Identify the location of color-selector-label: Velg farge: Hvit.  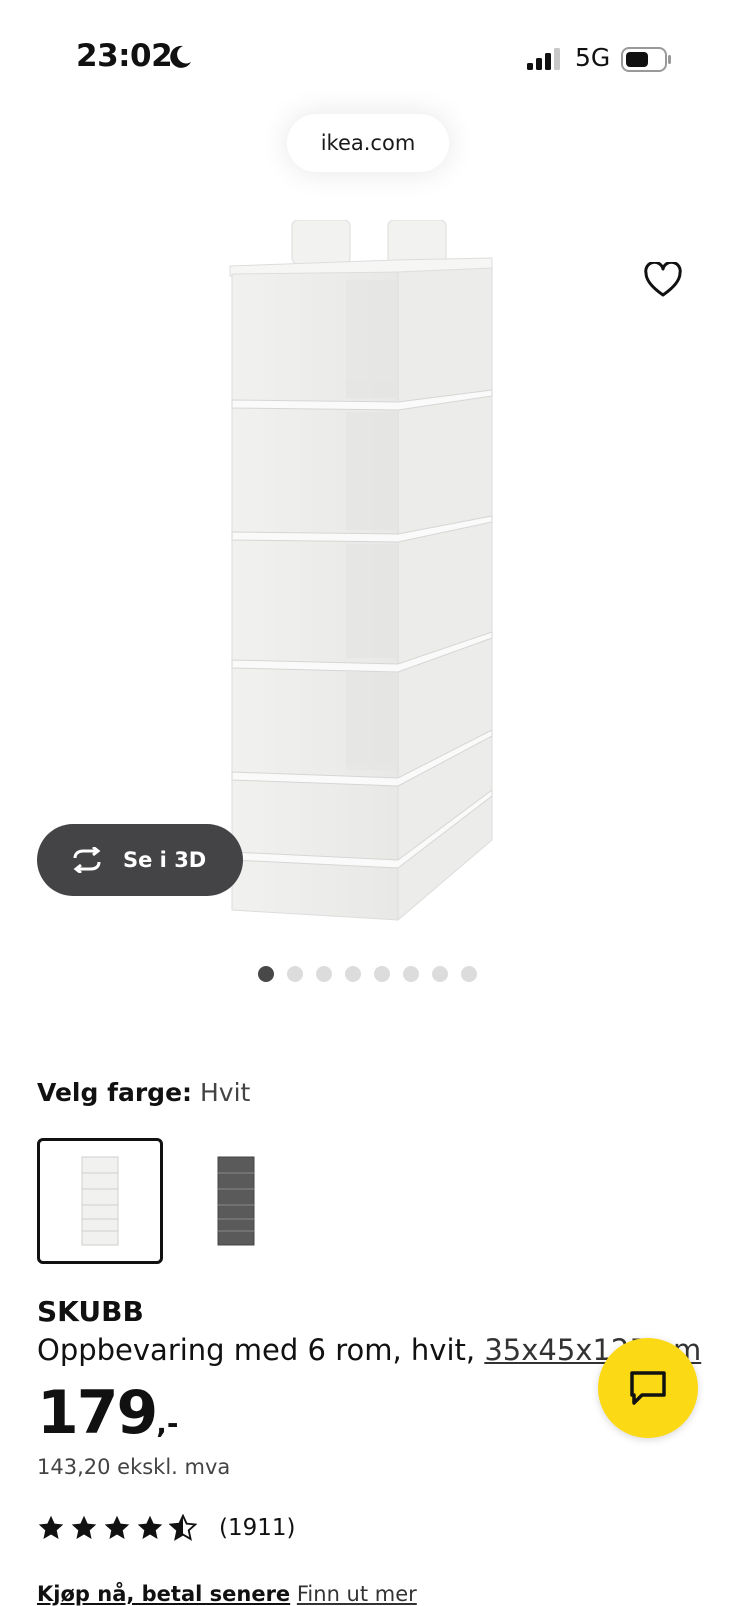
(143, 1092).